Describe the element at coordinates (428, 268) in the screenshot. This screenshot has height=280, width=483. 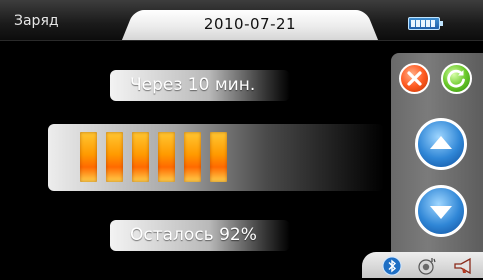
I see `speaker-icon` at that location.